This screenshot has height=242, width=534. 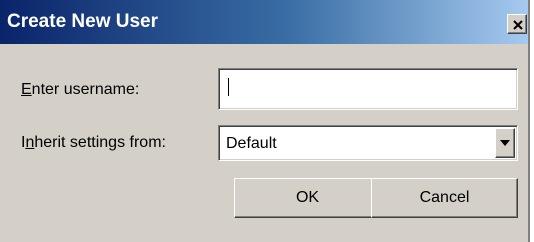 What do you see at coordinates (251, 143) in the screenshot?
I see `inherit-settings-value: Default` at bounding box center [251, 143].